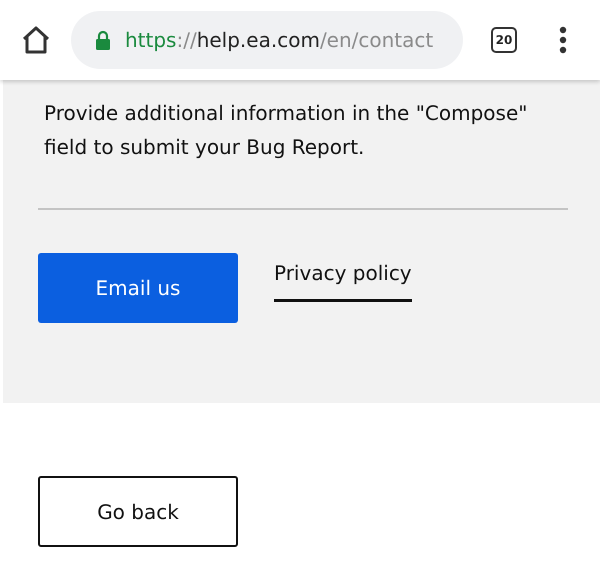 This screenshot has width=600, height=587. Describe the element at coordinates (286, 130) in the screenshot. I see `instruction-text: Provide additional information in the "Compose" field to submit your Bug Report.` at that location.